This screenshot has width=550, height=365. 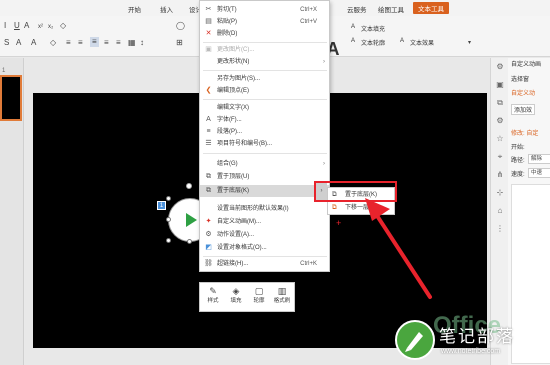 I want to click on menu-item-group: 组合(G) ›, so click(x=264, y=164).